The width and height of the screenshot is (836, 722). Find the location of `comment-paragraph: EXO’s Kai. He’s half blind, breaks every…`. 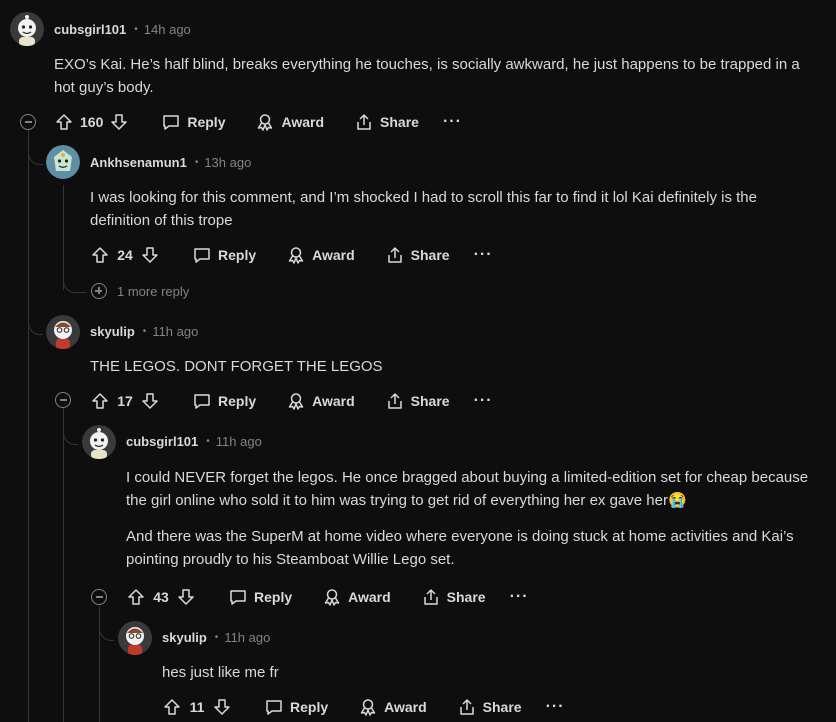

comment-paragraph: EXO’s Kai. He’s half blind, breaks every… is located at coordinates (427, 76).